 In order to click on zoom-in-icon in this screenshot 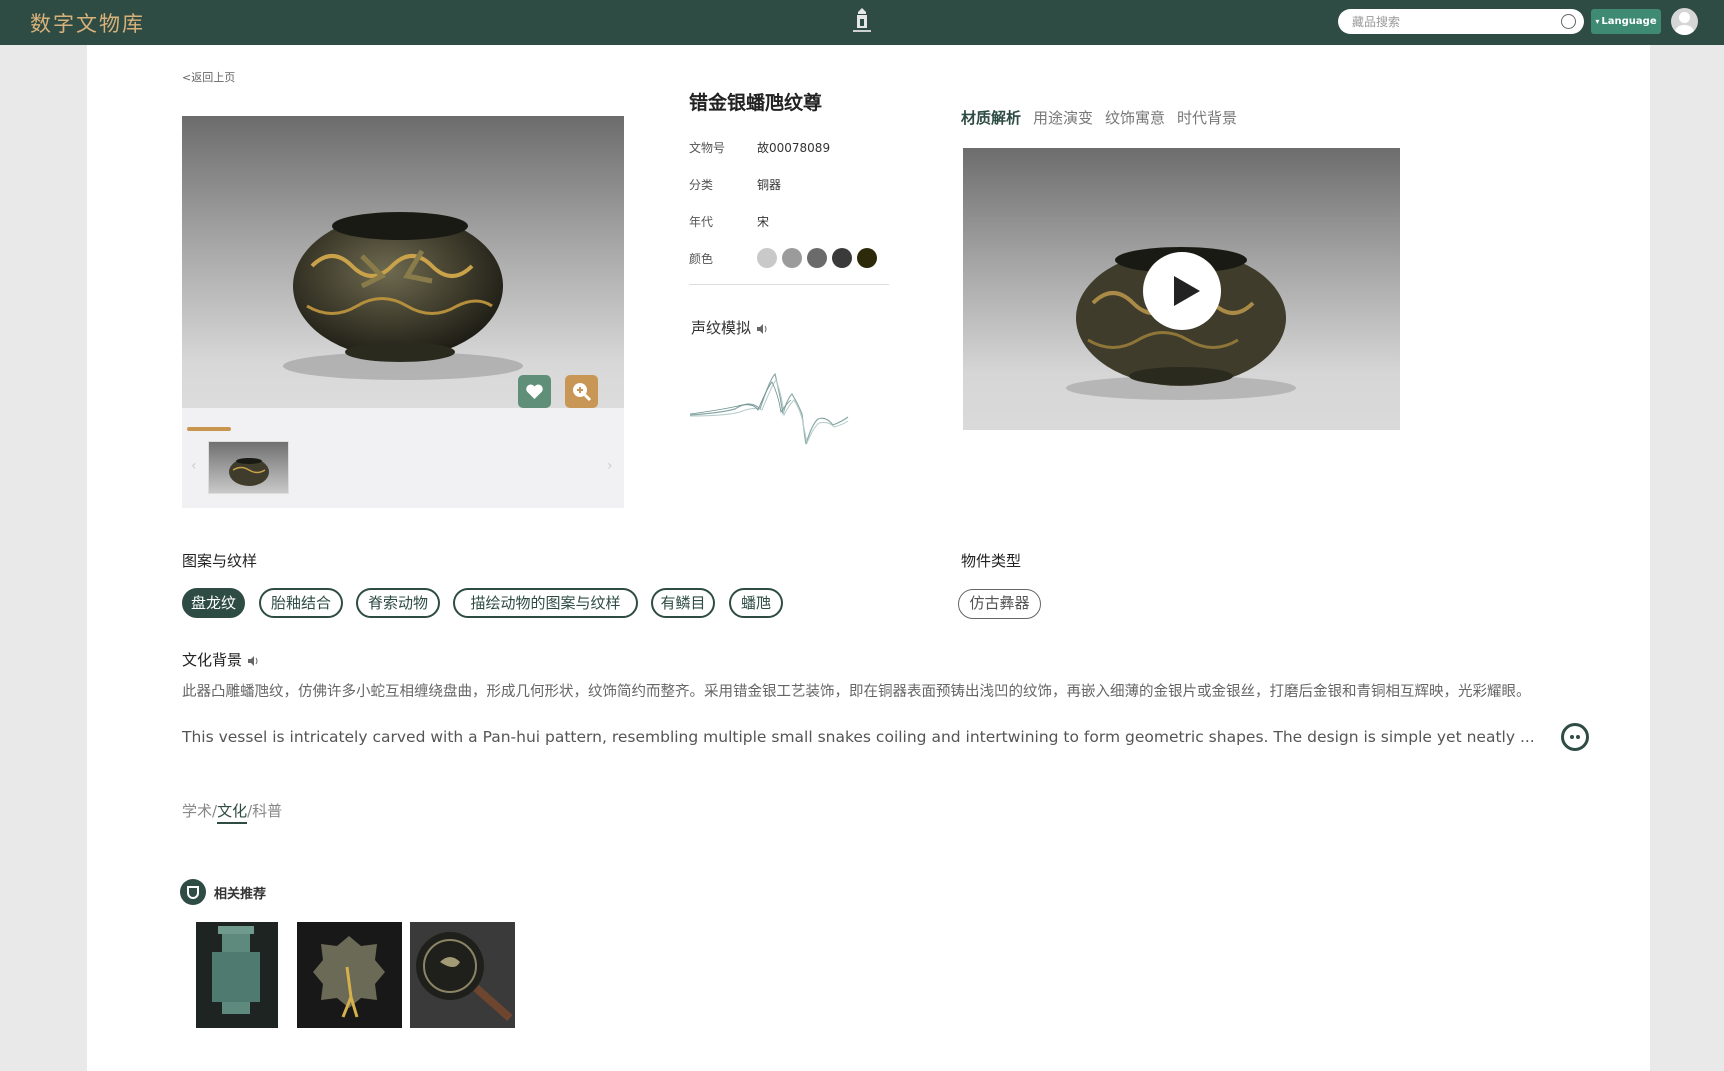, I will do `click(582, 392)`.